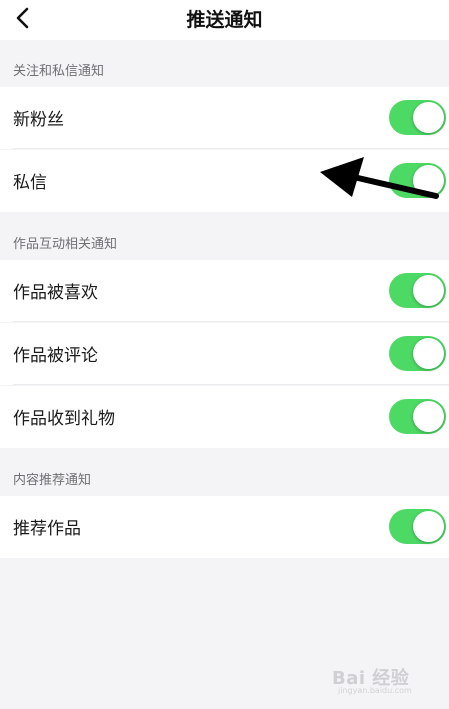  Describe the element at coordinates (224, 291) in the screenshot. I see `settings-row-work-liked: 作品被喜欢` at that location.